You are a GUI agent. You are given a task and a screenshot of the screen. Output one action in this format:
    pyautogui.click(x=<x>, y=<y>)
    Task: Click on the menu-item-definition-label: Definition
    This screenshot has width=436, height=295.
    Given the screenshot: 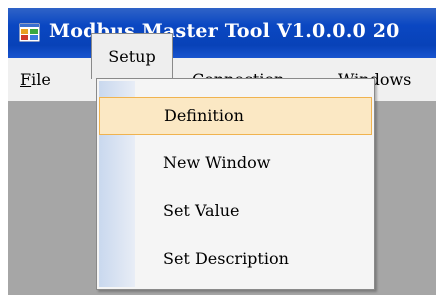 What is the action you would take?
    pyautogui.click(x=204, y=115)
    